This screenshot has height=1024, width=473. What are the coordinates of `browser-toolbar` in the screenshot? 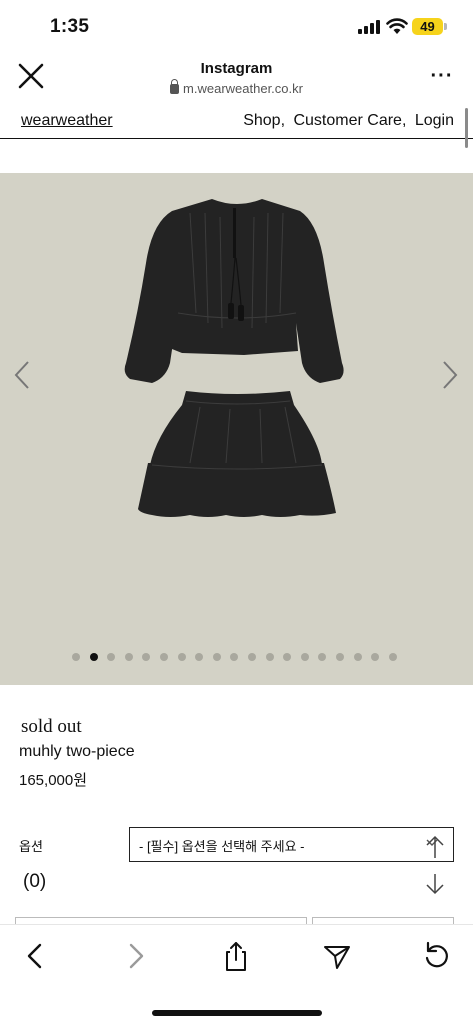 It's located at (236, 974).